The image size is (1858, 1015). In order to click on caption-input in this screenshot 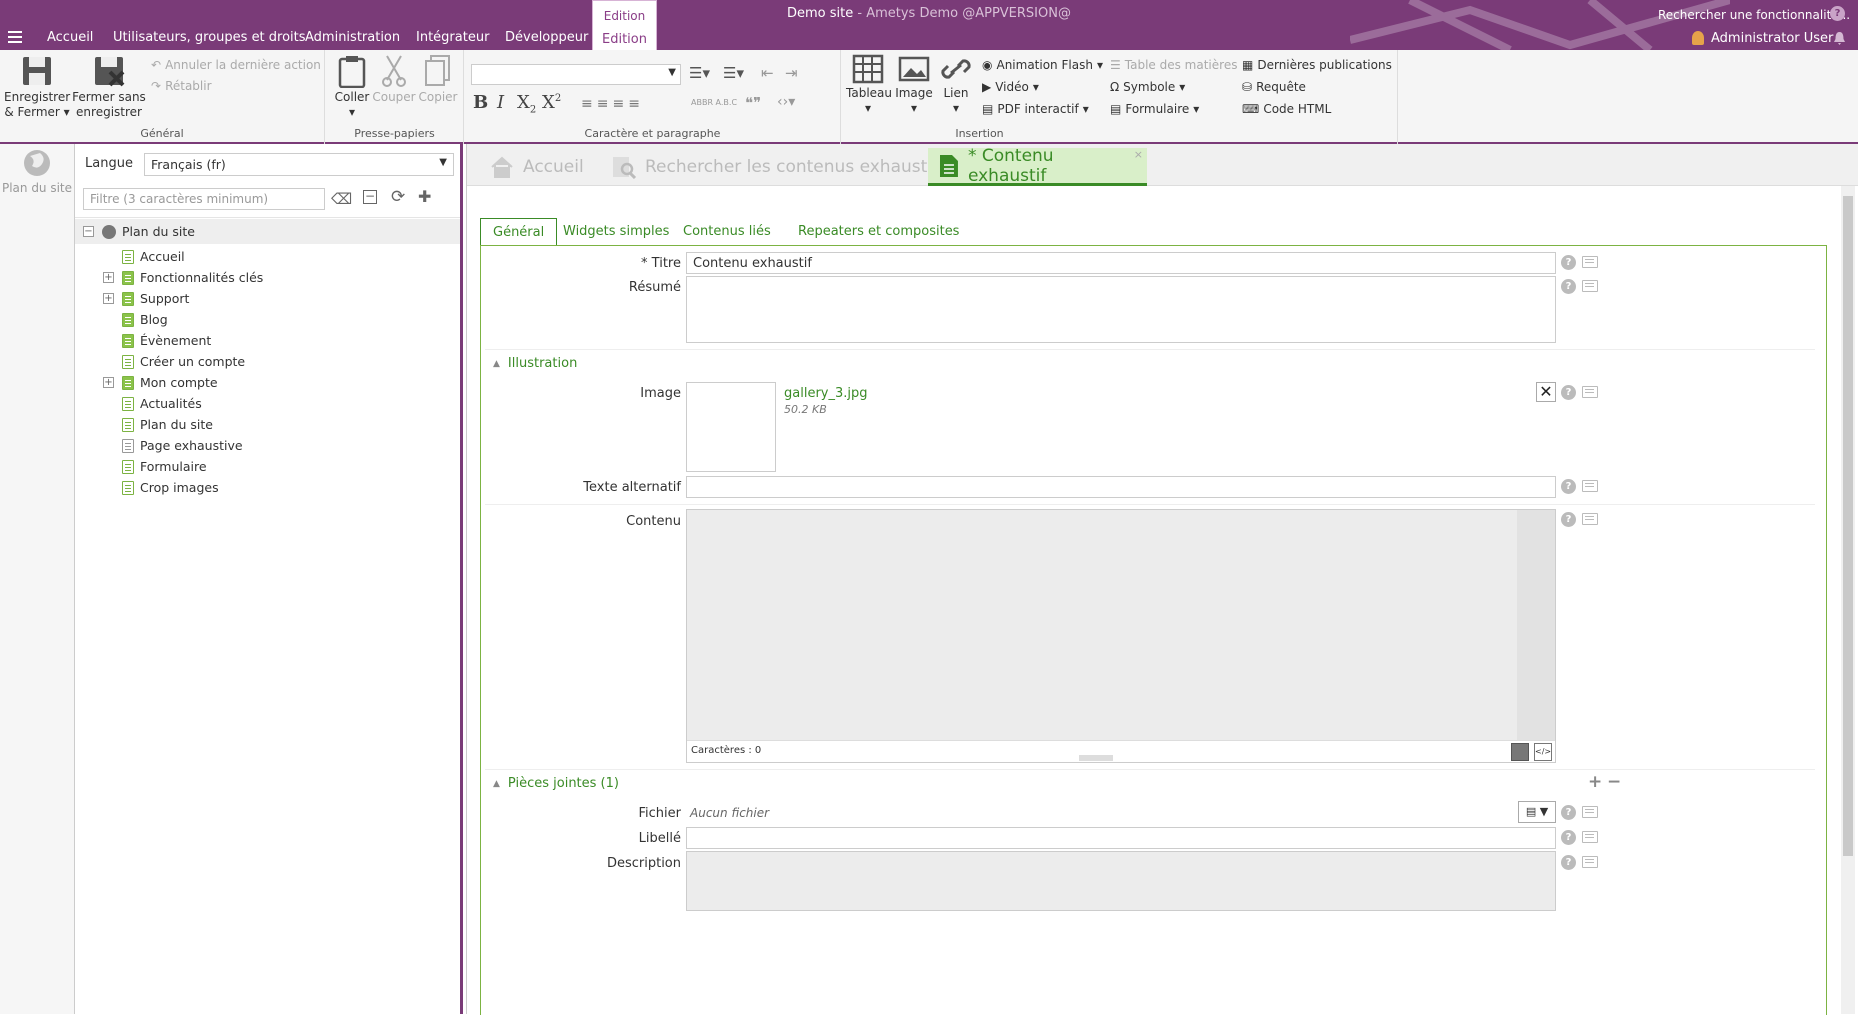, I will do `click(1121, 838)`.